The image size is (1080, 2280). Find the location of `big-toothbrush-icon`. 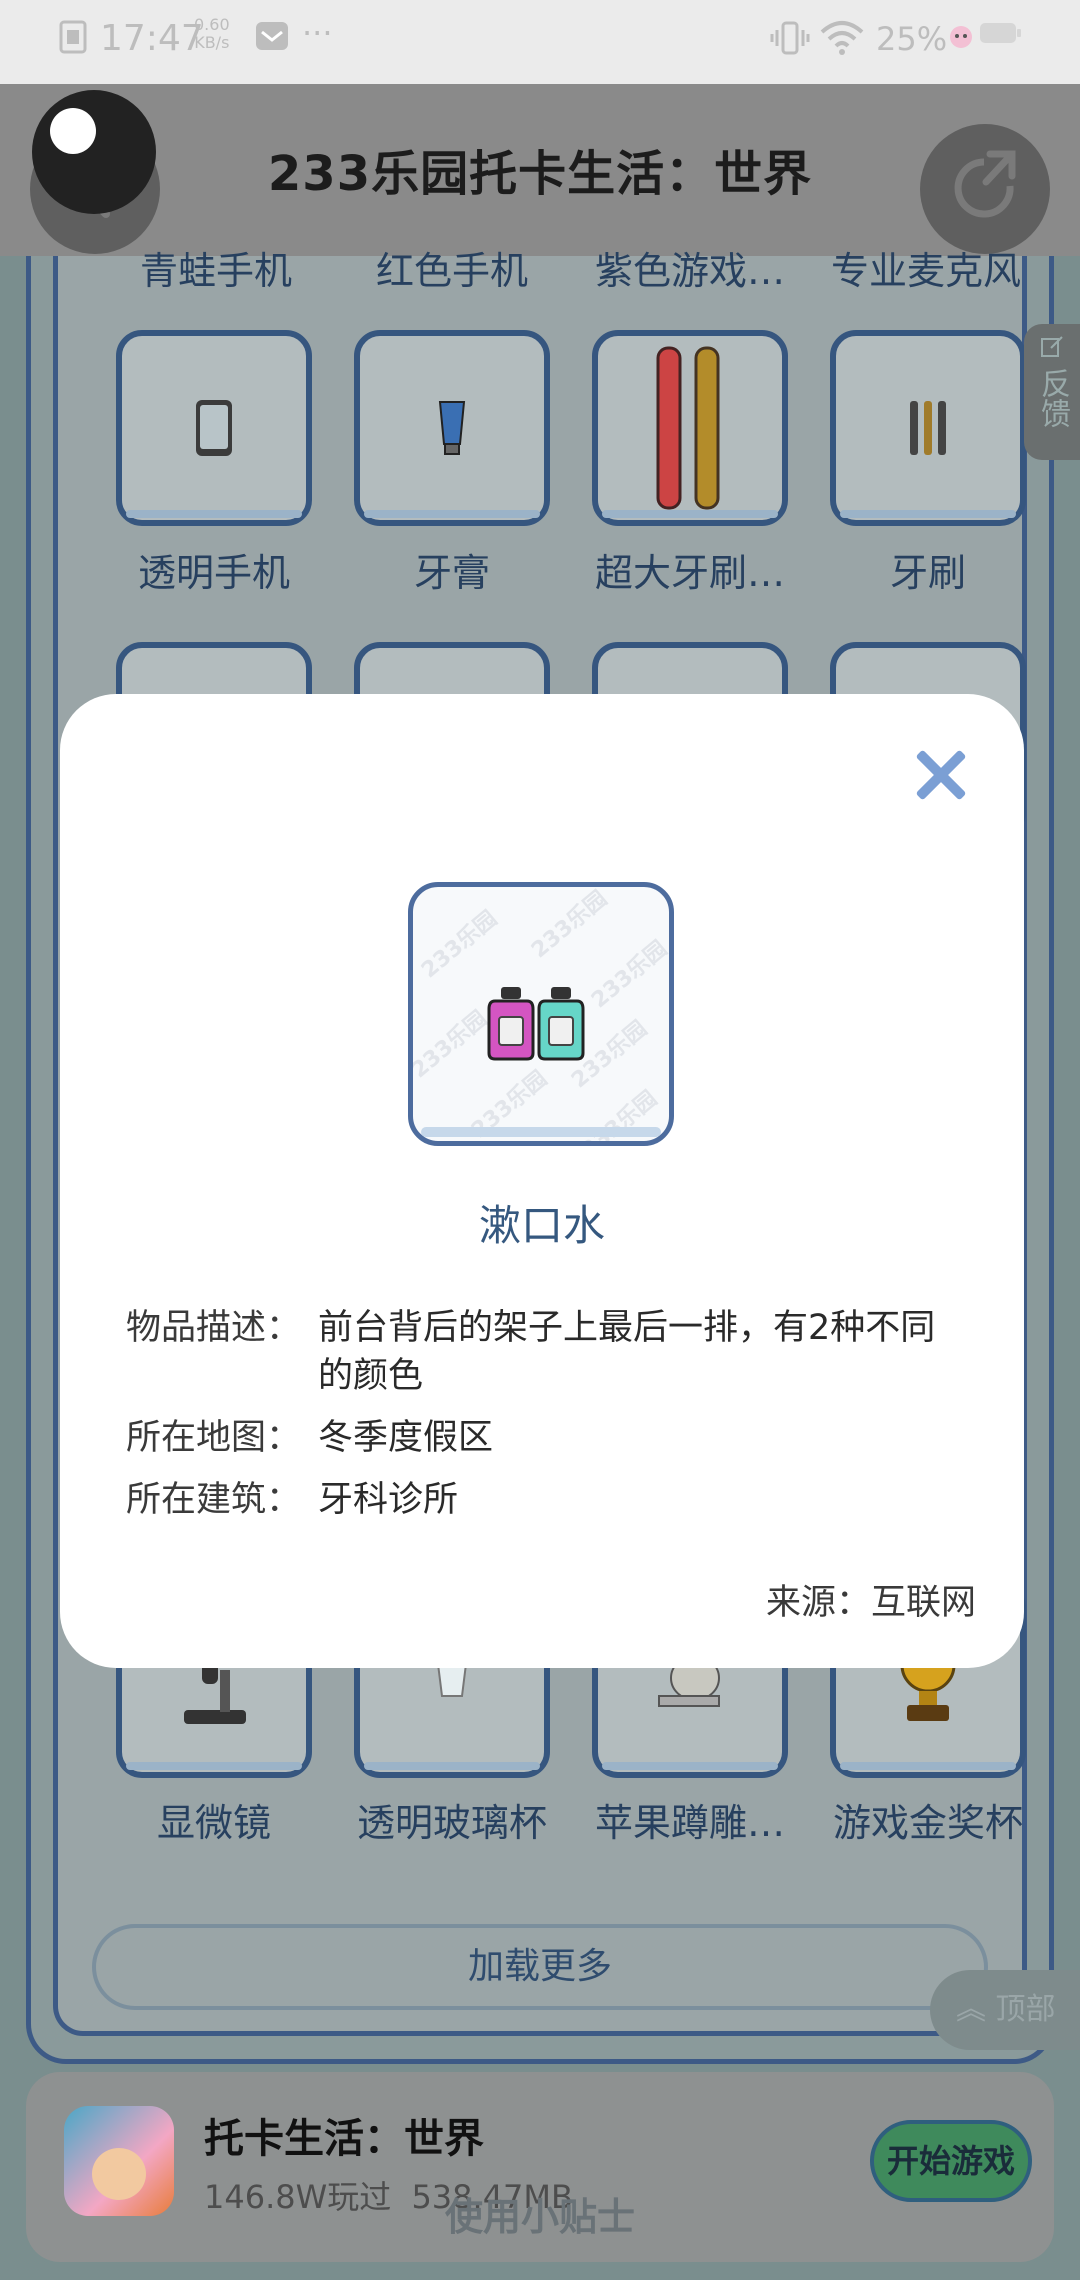

big-toothbrush-icon is located at coordinates (688, 428).